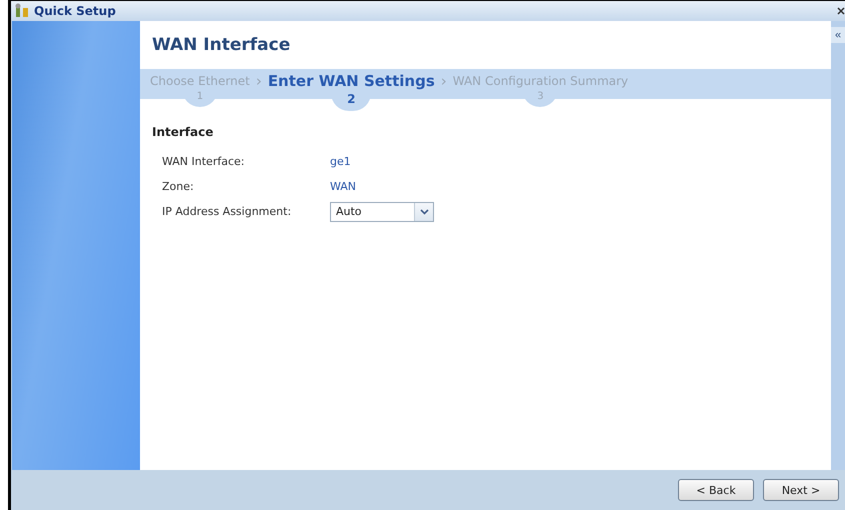 This screenshot has width=845, height=510. I want to click on wizard-button: < Back, so click(716, 490).